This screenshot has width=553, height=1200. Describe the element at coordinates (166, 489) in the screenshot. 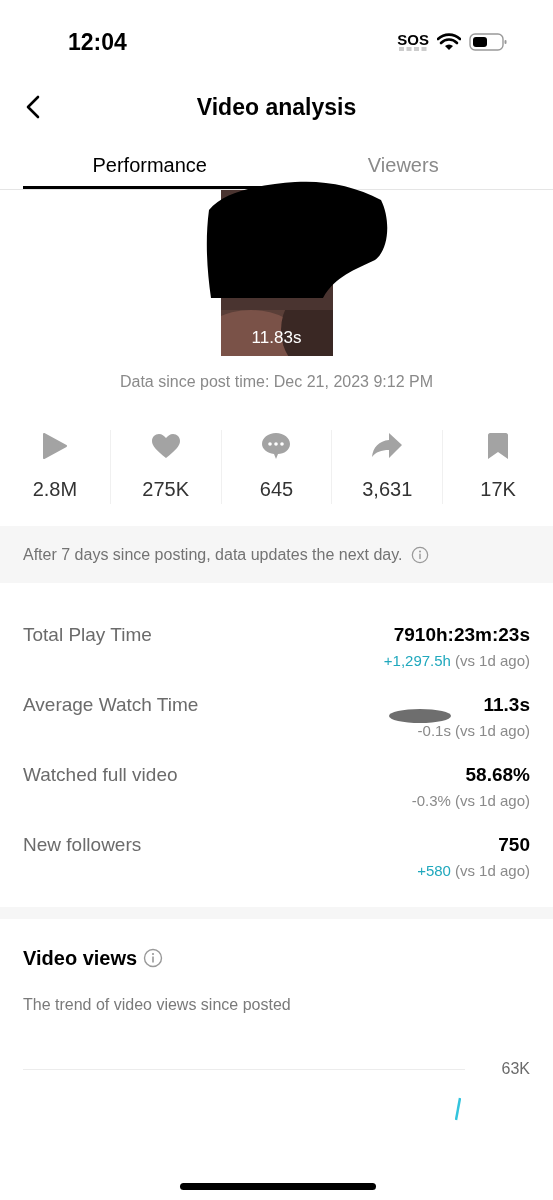

I see `stat-value: 275K` at that location.